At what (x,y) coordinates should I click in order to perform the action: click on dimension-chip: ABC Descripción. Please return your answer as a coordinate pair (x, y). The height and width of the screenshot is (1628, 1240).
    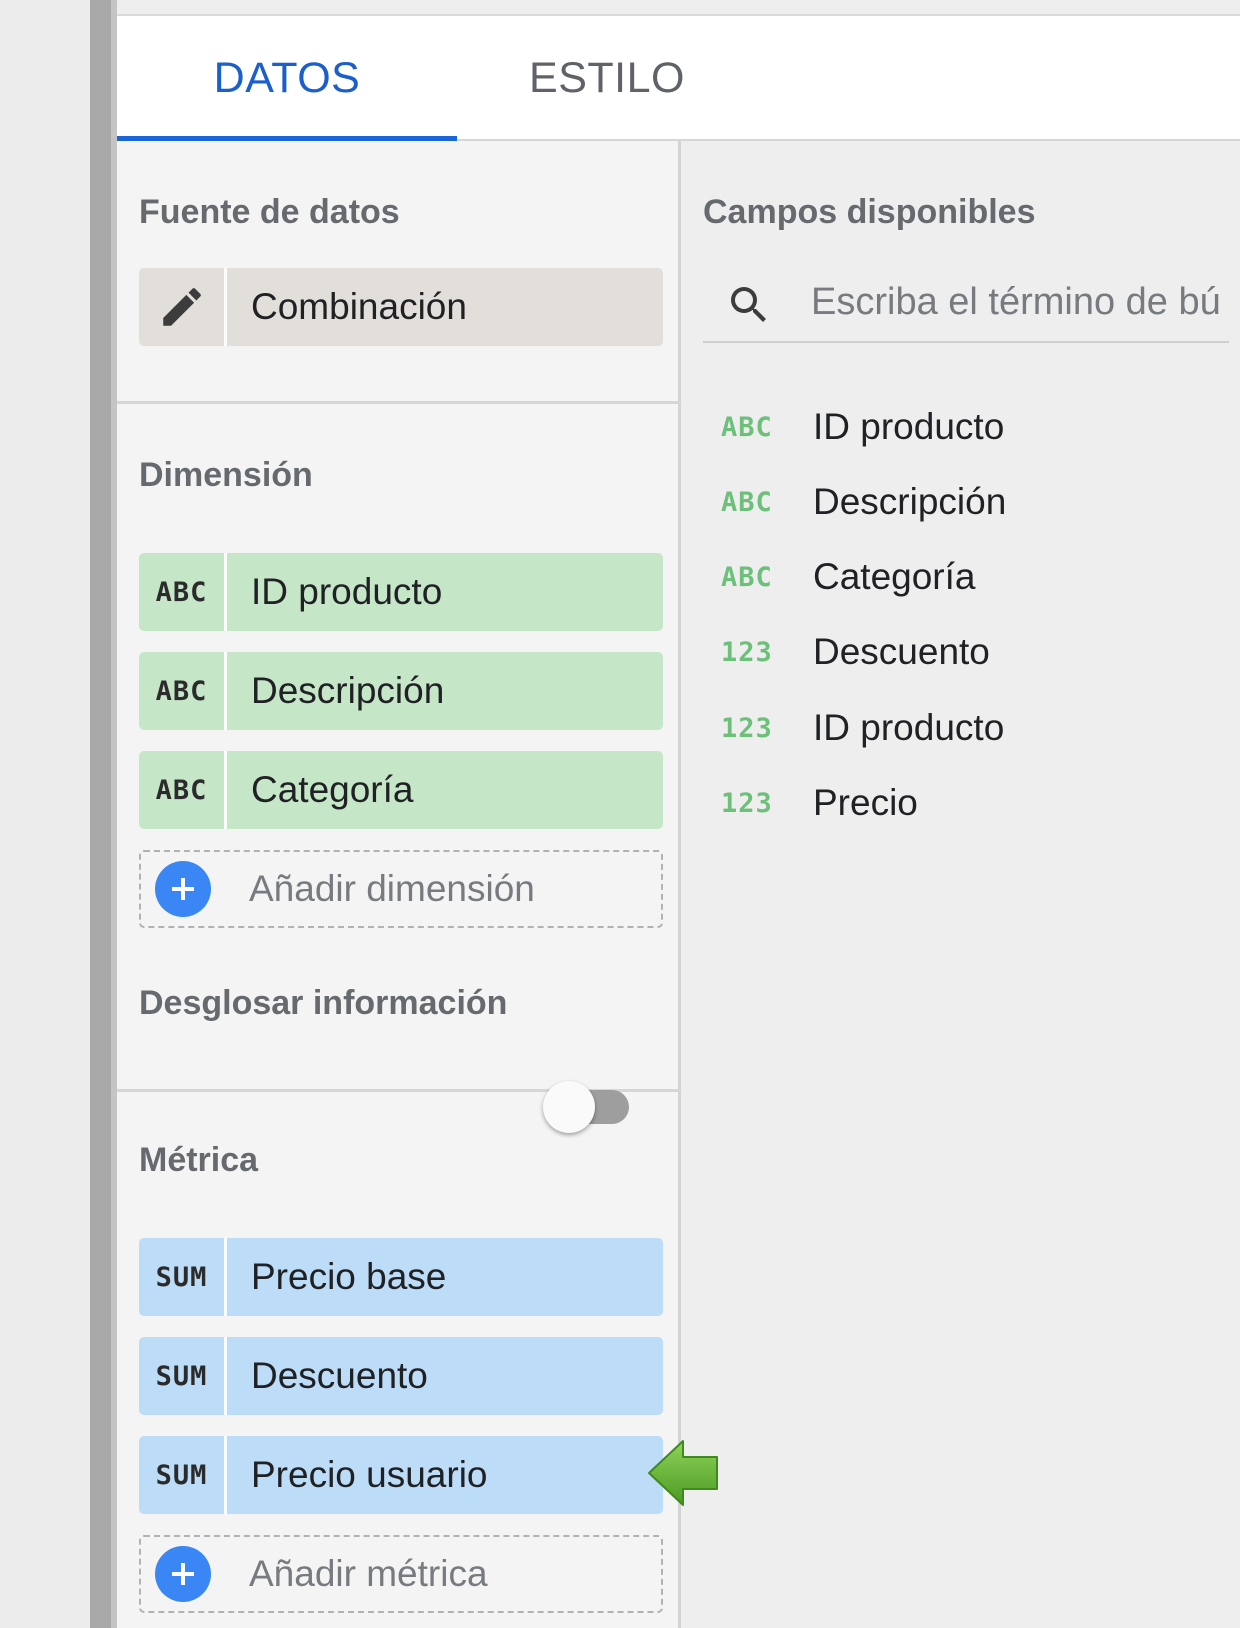
    Looking at the image, I should click on (401, 691).